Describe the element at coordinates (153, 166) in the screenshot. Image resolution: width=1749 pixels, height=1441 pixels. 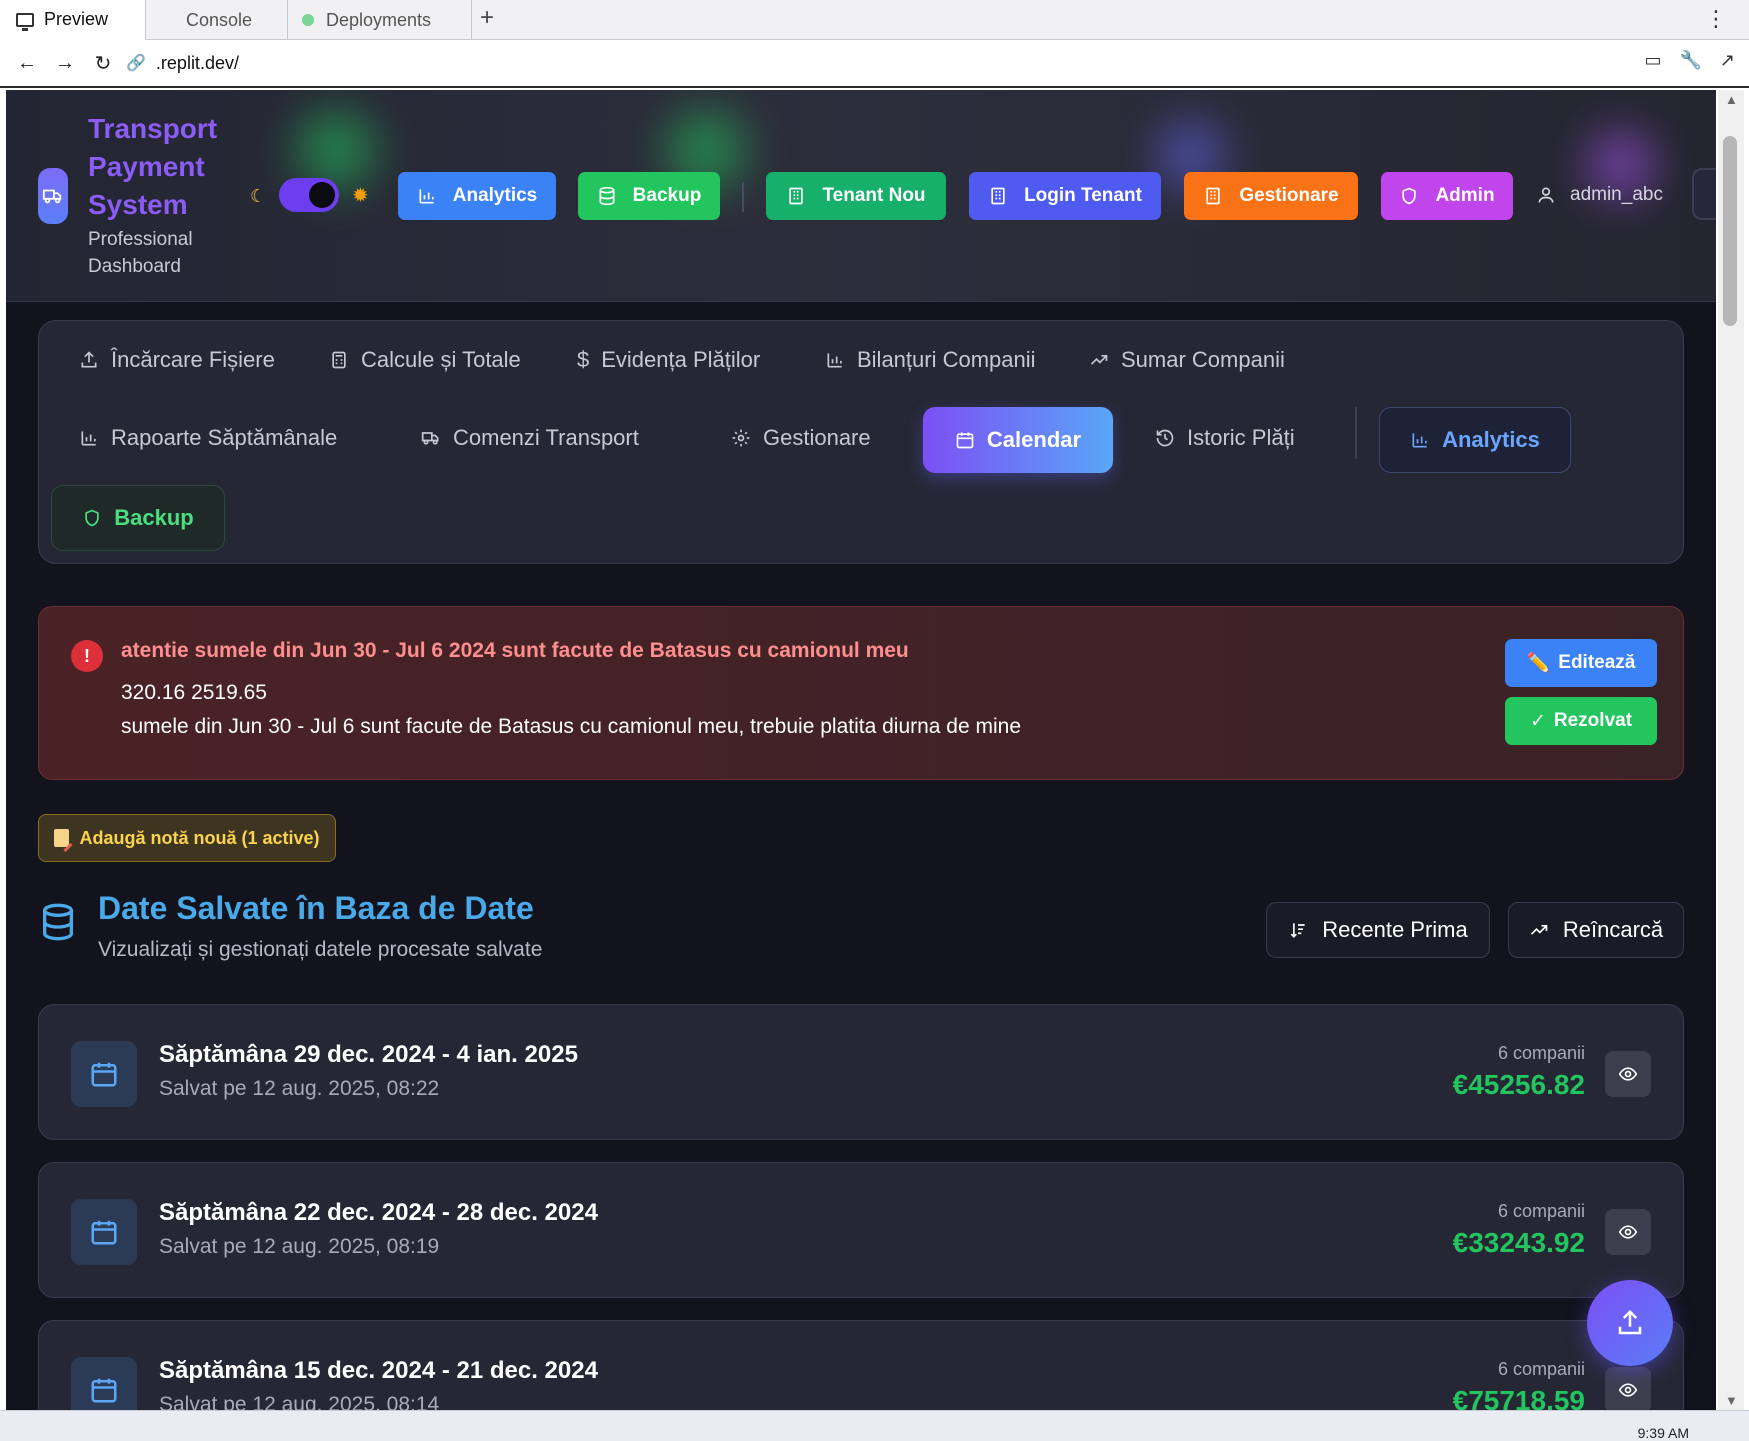
I see `brand-title: Transport Payment System` at that location.